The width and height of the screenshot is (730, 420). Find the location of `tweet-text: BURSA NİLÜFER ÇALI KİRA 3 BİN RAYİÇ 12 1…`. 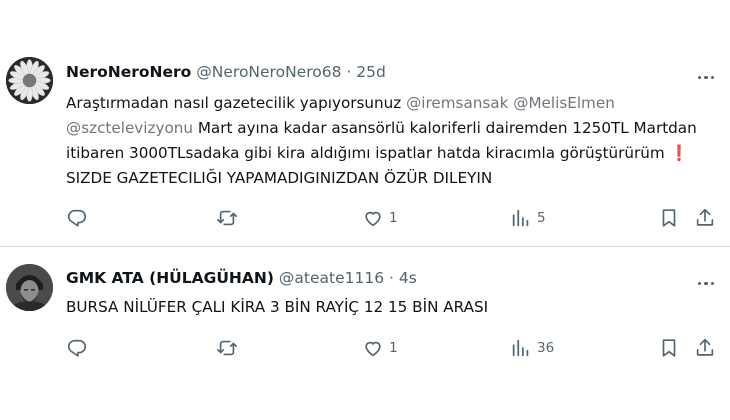

tweet-text: BURSA NİLÜFER ÇALI KİRA 3 BİN RAYİÇ 12 1… is located at coordinates (391, 307).